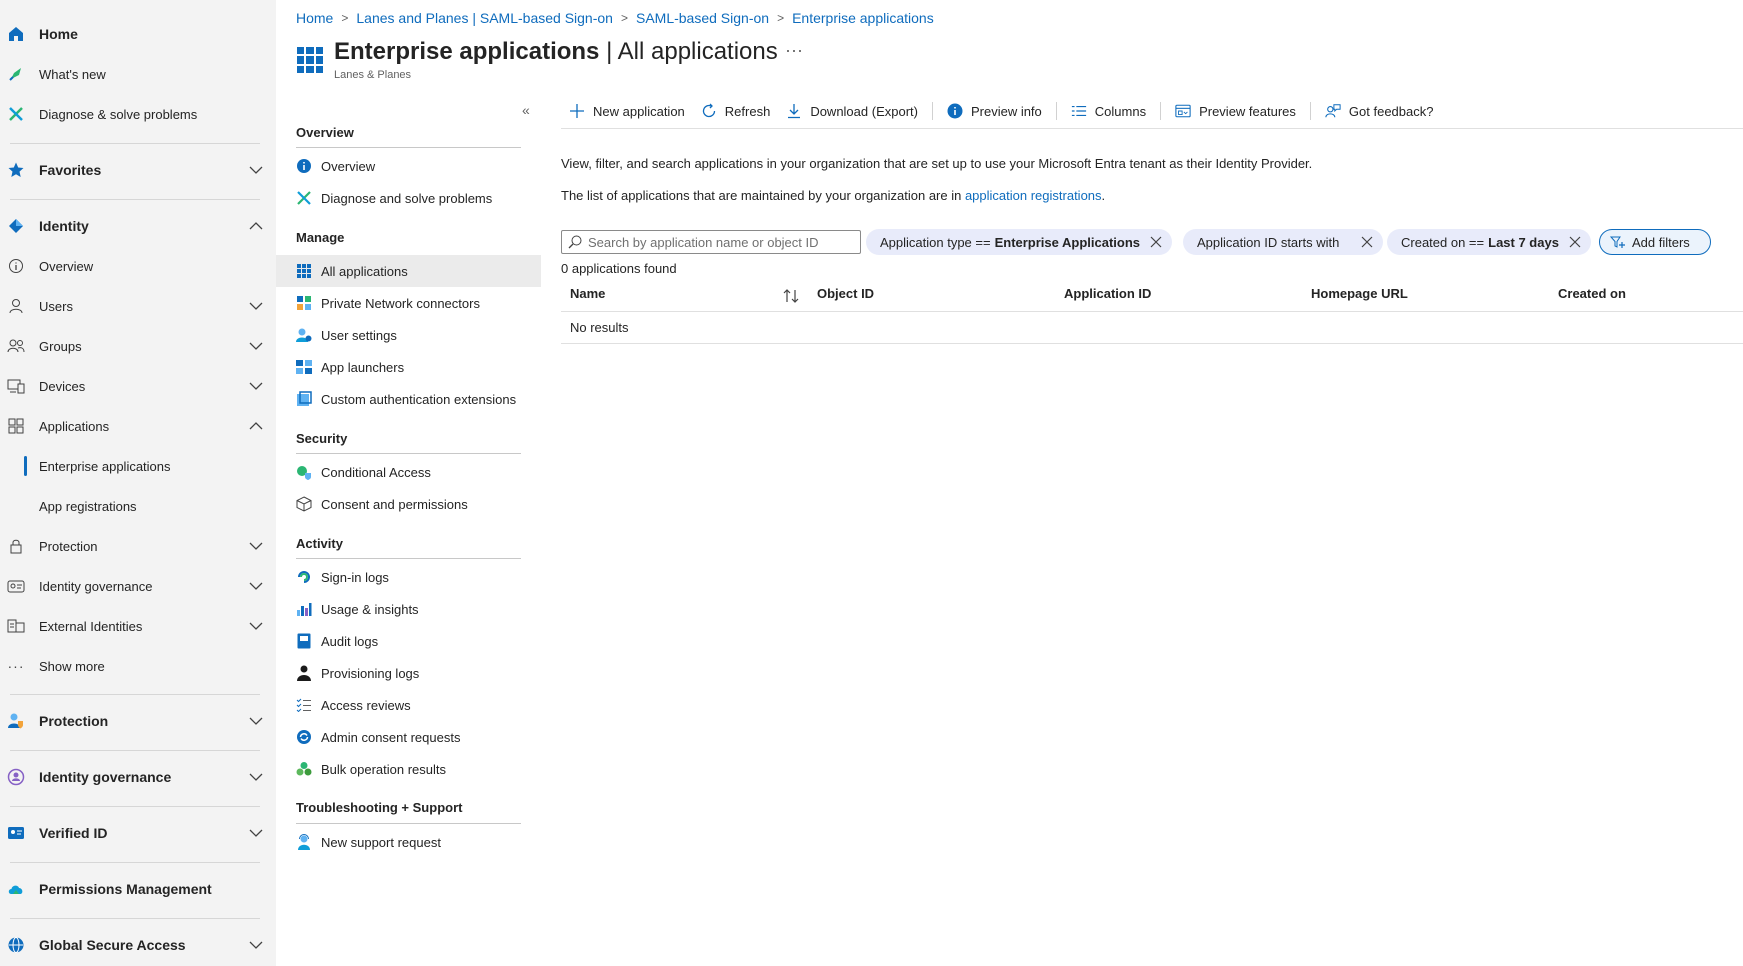  I want to click on menu-item-sign-in-logs: Sign-in logs, so click(408, 577).